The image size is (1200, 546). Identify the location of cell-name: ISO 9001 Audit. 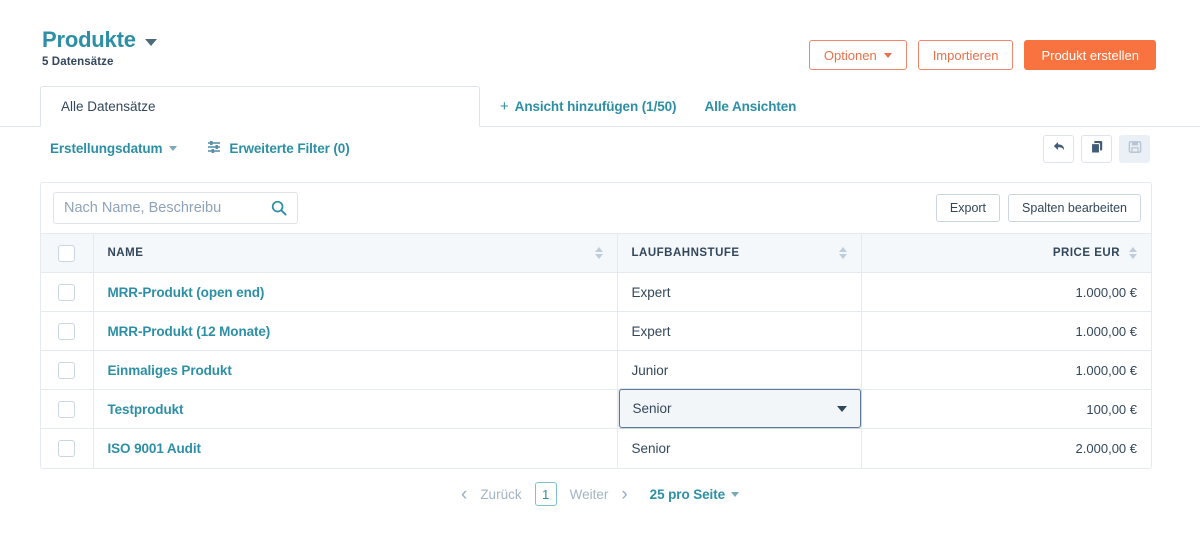
(355, 448).